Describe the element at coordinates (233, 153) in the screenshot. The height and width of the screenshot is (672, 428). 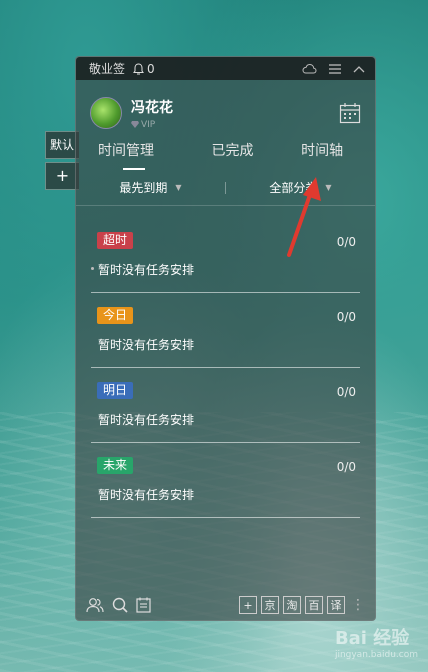
I see `tab-completed: 已完成` at that location.